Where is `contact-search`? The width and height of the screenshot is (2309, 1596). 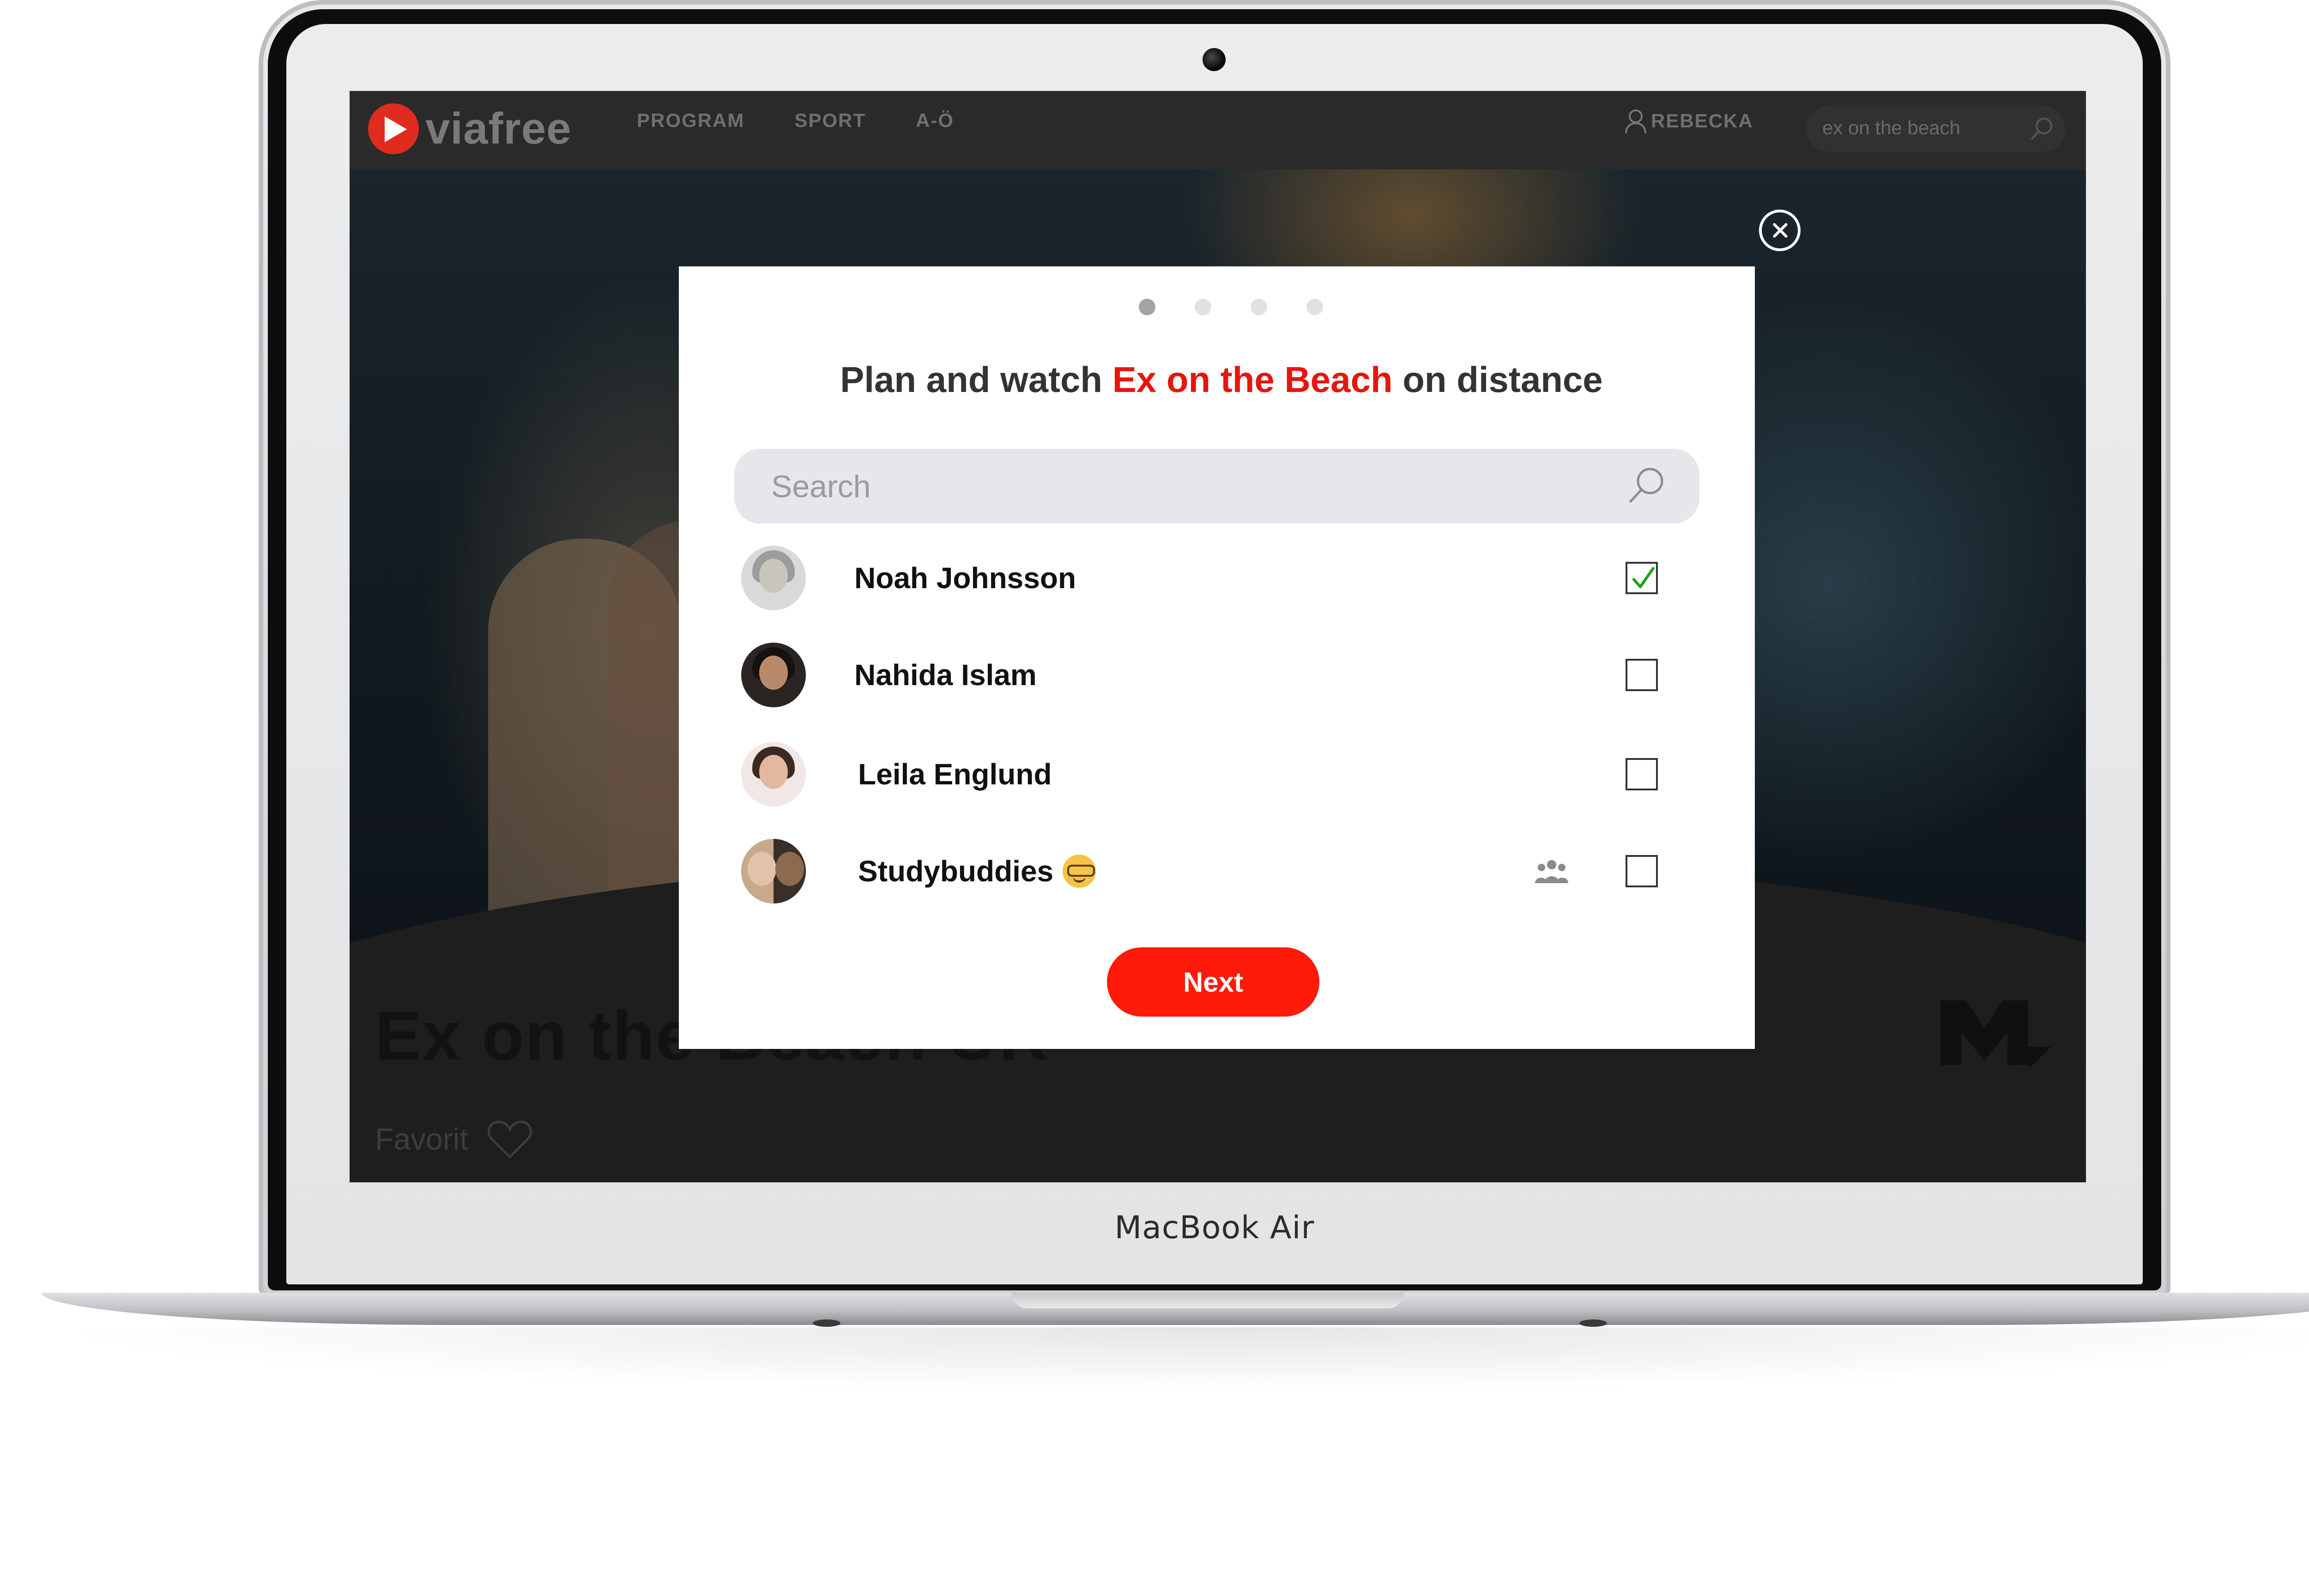 contact-search is located at coordinates (1217, 487).